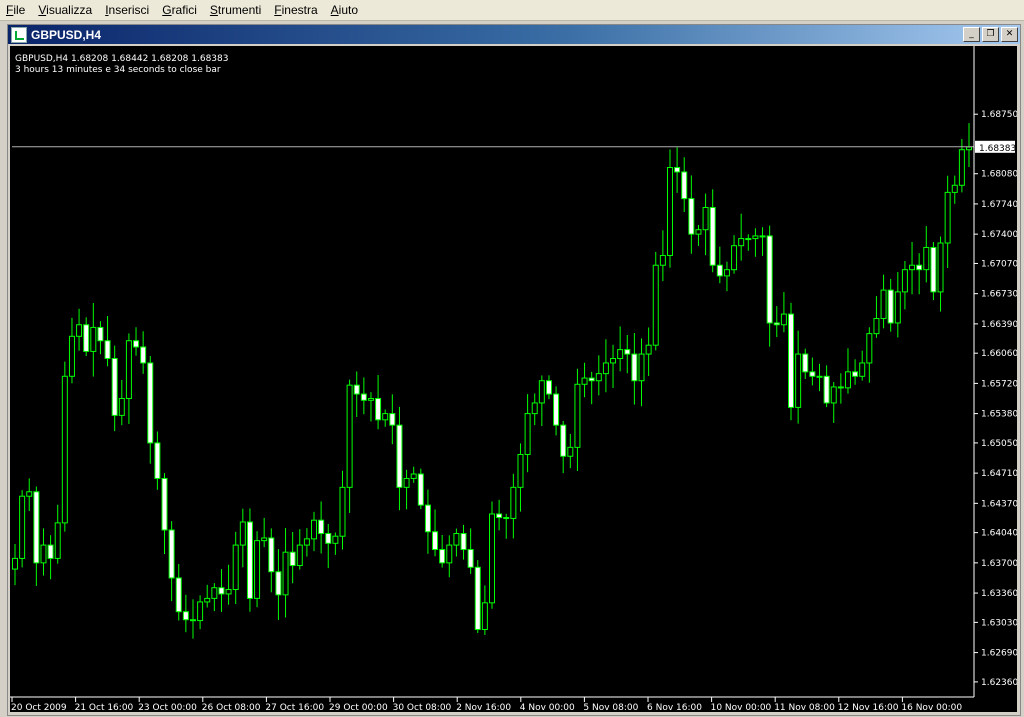 This screenshot has height=717, width=1024. Describe the element at coordinates (483, 707) in the screenshot. I see `time-tick-label: 2 Nov 16:00` at that location.